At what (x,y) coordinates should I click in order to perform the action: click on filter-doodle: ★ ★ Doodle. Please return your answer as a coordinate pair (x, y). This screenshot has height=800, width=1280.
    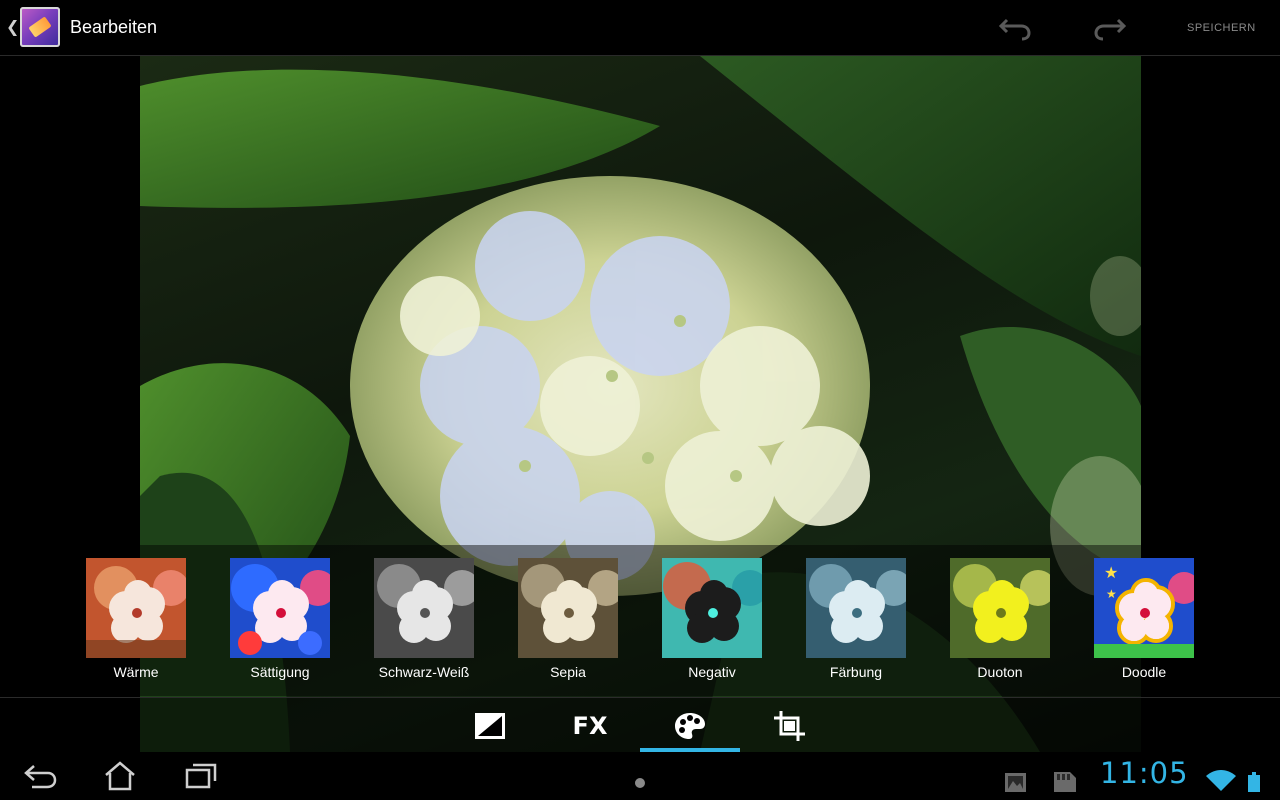
    Looking at the image, I should click on (1144, 619).